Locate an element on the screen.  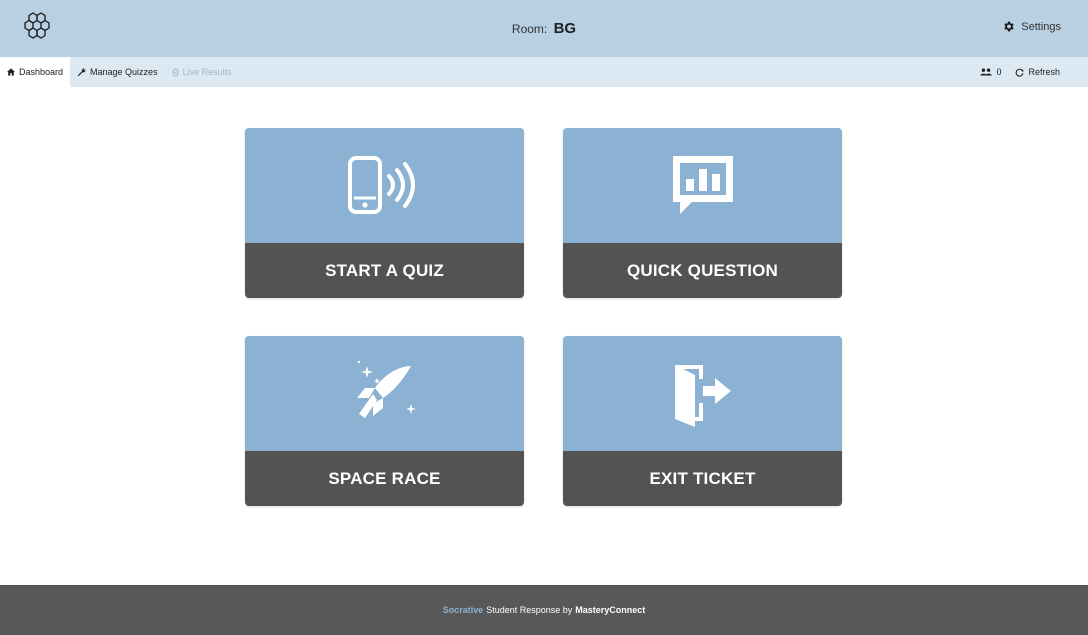
tab-live-results: Live Results is located at coordinates (202, 72).